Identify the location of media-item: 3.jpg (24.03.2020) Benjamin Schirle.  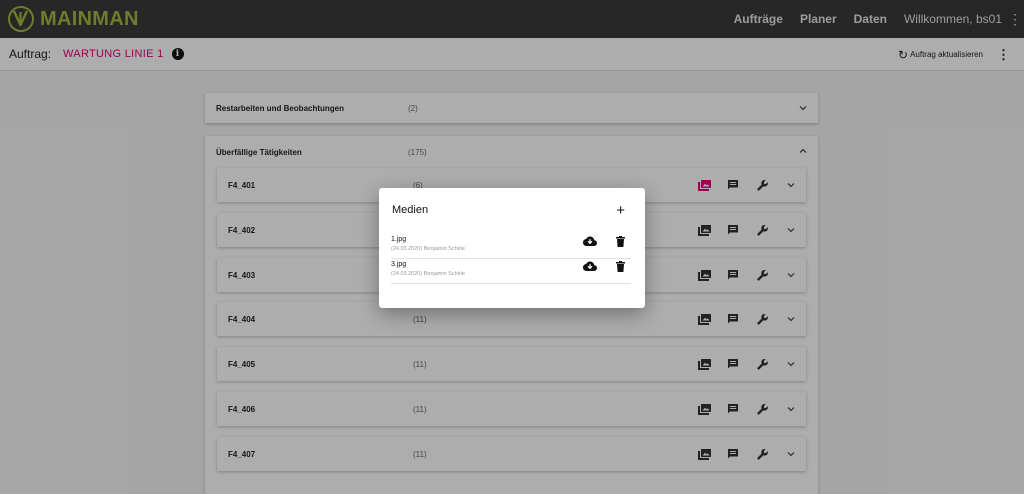
(511, 271).